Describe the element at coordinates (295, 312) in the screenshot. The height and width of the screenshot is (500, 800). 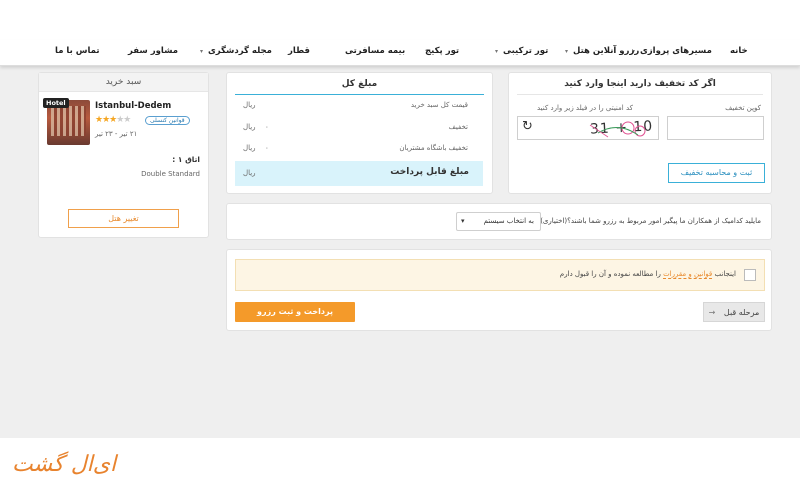
I see `pay-and-book-button: پرداخت و ثبت رزرو` at that location.